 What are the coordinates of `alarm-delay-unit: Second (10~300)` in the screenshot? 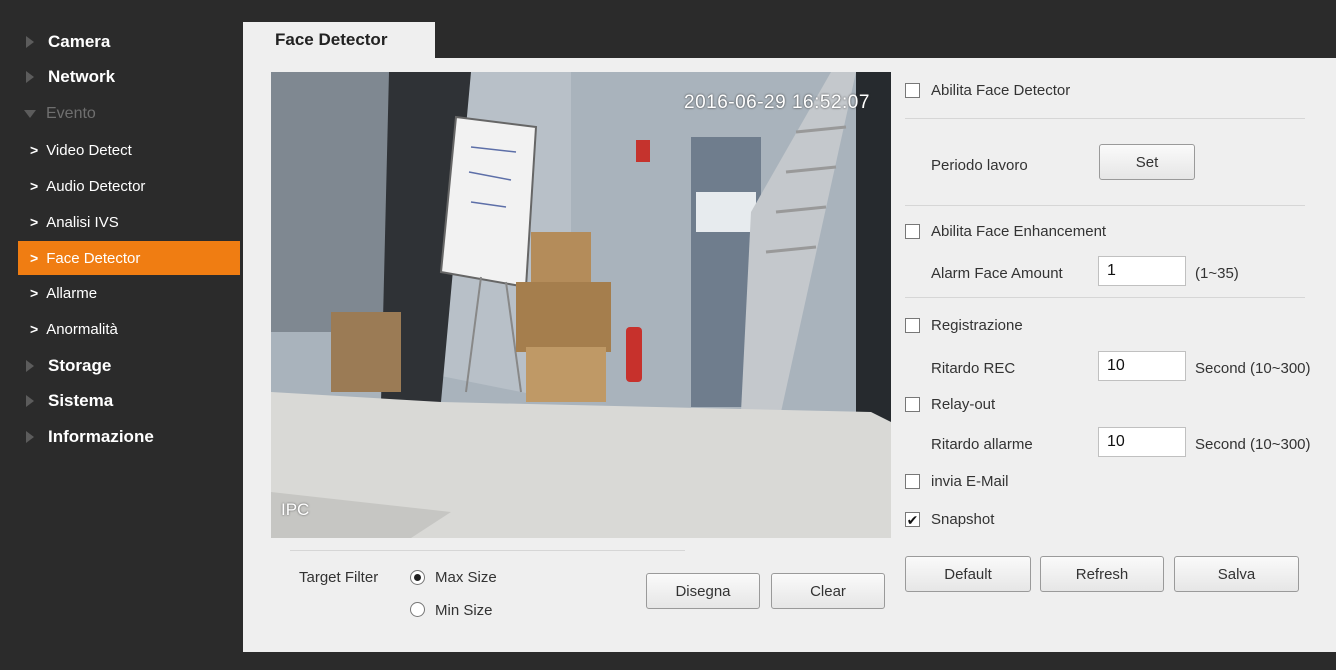 It's located at (1253, 444).